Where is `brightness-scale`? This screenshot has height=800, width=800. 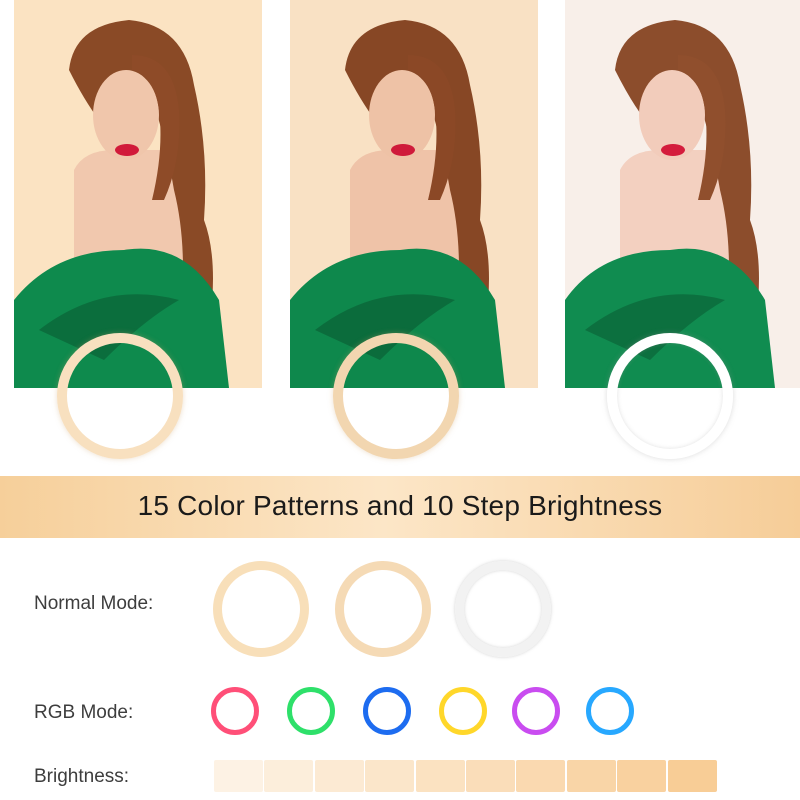
brightness-scale is located at coordinates (465, 776).